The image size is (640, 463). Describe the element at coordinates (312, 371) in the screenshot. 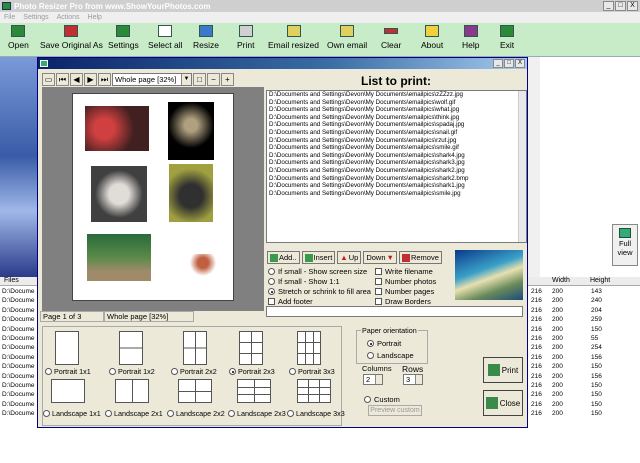

I see `radio-portrait-3x3: Portrait 3x3` at that location.